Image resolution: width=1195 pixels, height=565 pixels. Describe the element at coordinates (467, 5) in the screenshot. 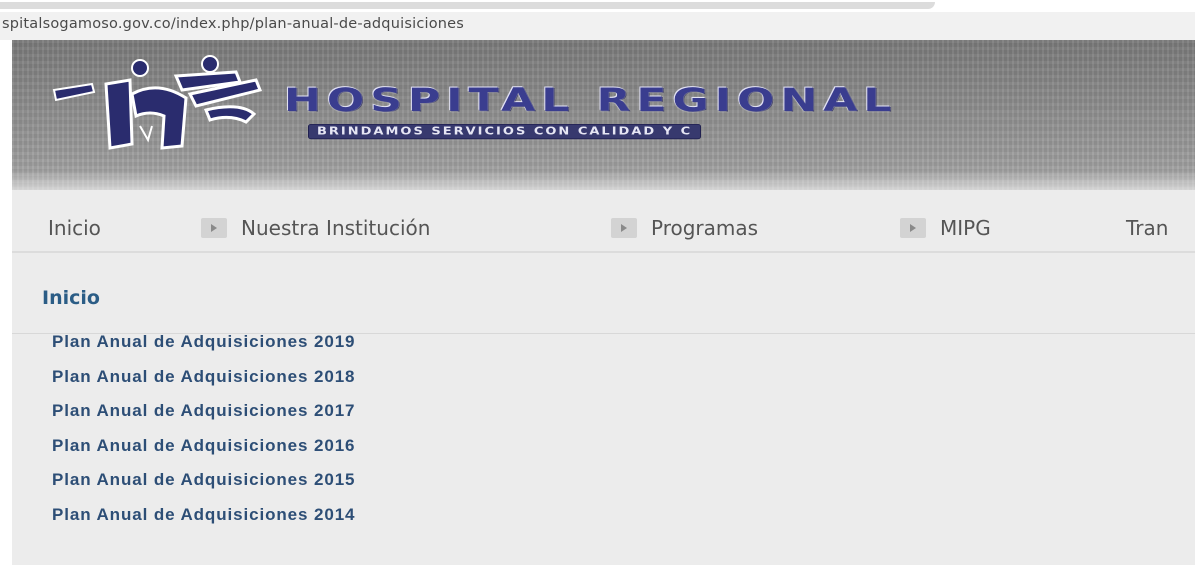

I see `browser-tab-bar` at that location.